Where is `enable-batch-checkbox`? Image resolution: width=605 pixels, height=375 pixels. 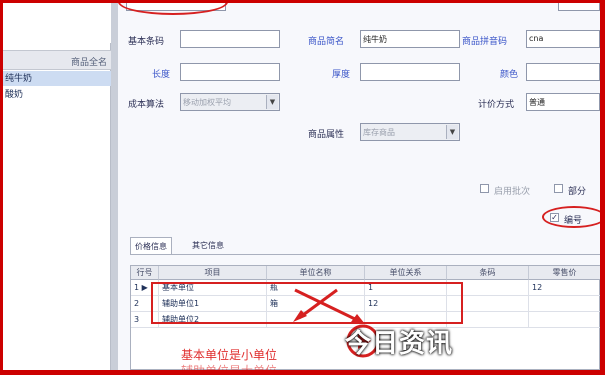 enable-batch-checkbox is located at coordinates (484, 188).